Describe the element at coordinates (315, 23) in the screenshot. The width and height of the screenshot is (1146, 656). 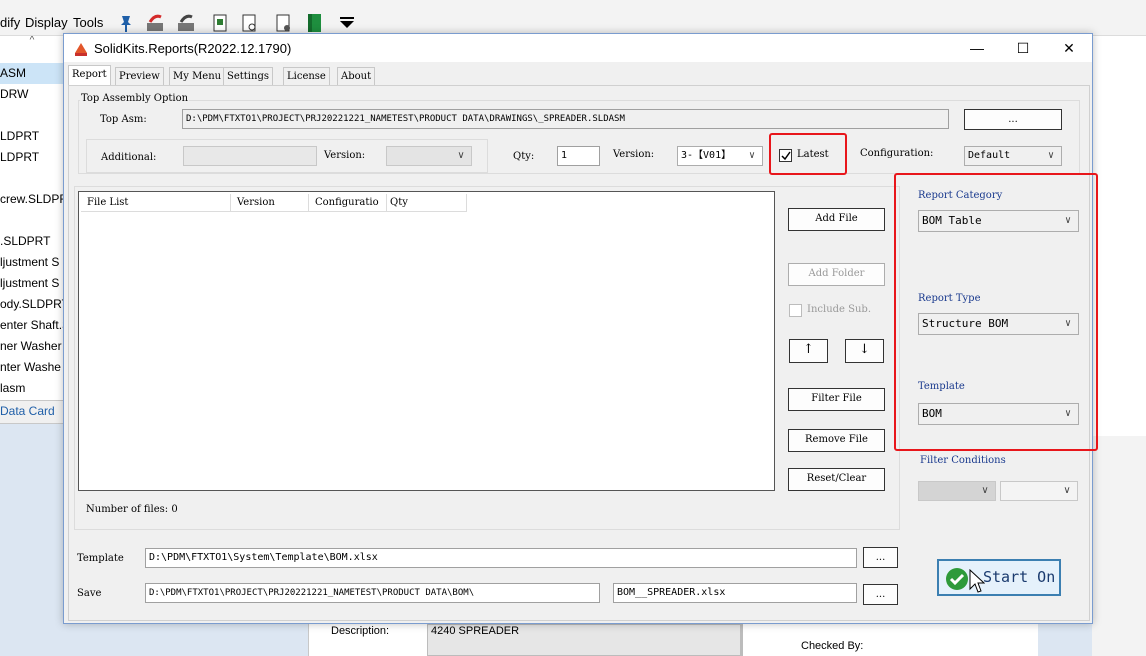
I see `book-icon` at that location.